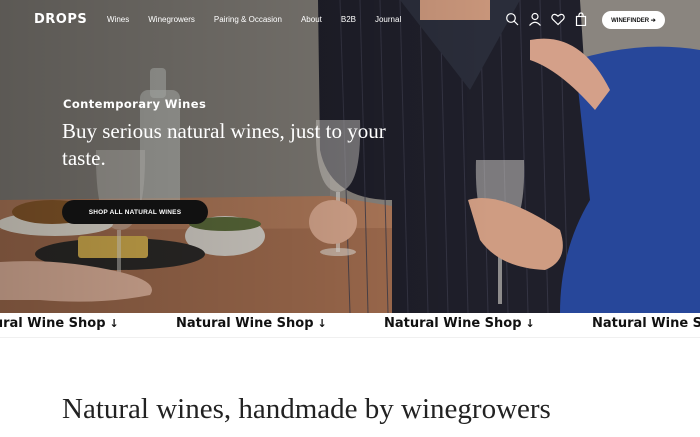 Image resolution: width=700 pixels, height=437 pixels. I want to click on shop-all-natural-wines-button: SHOP ALL NATURAL WINES, so click(135, 212).